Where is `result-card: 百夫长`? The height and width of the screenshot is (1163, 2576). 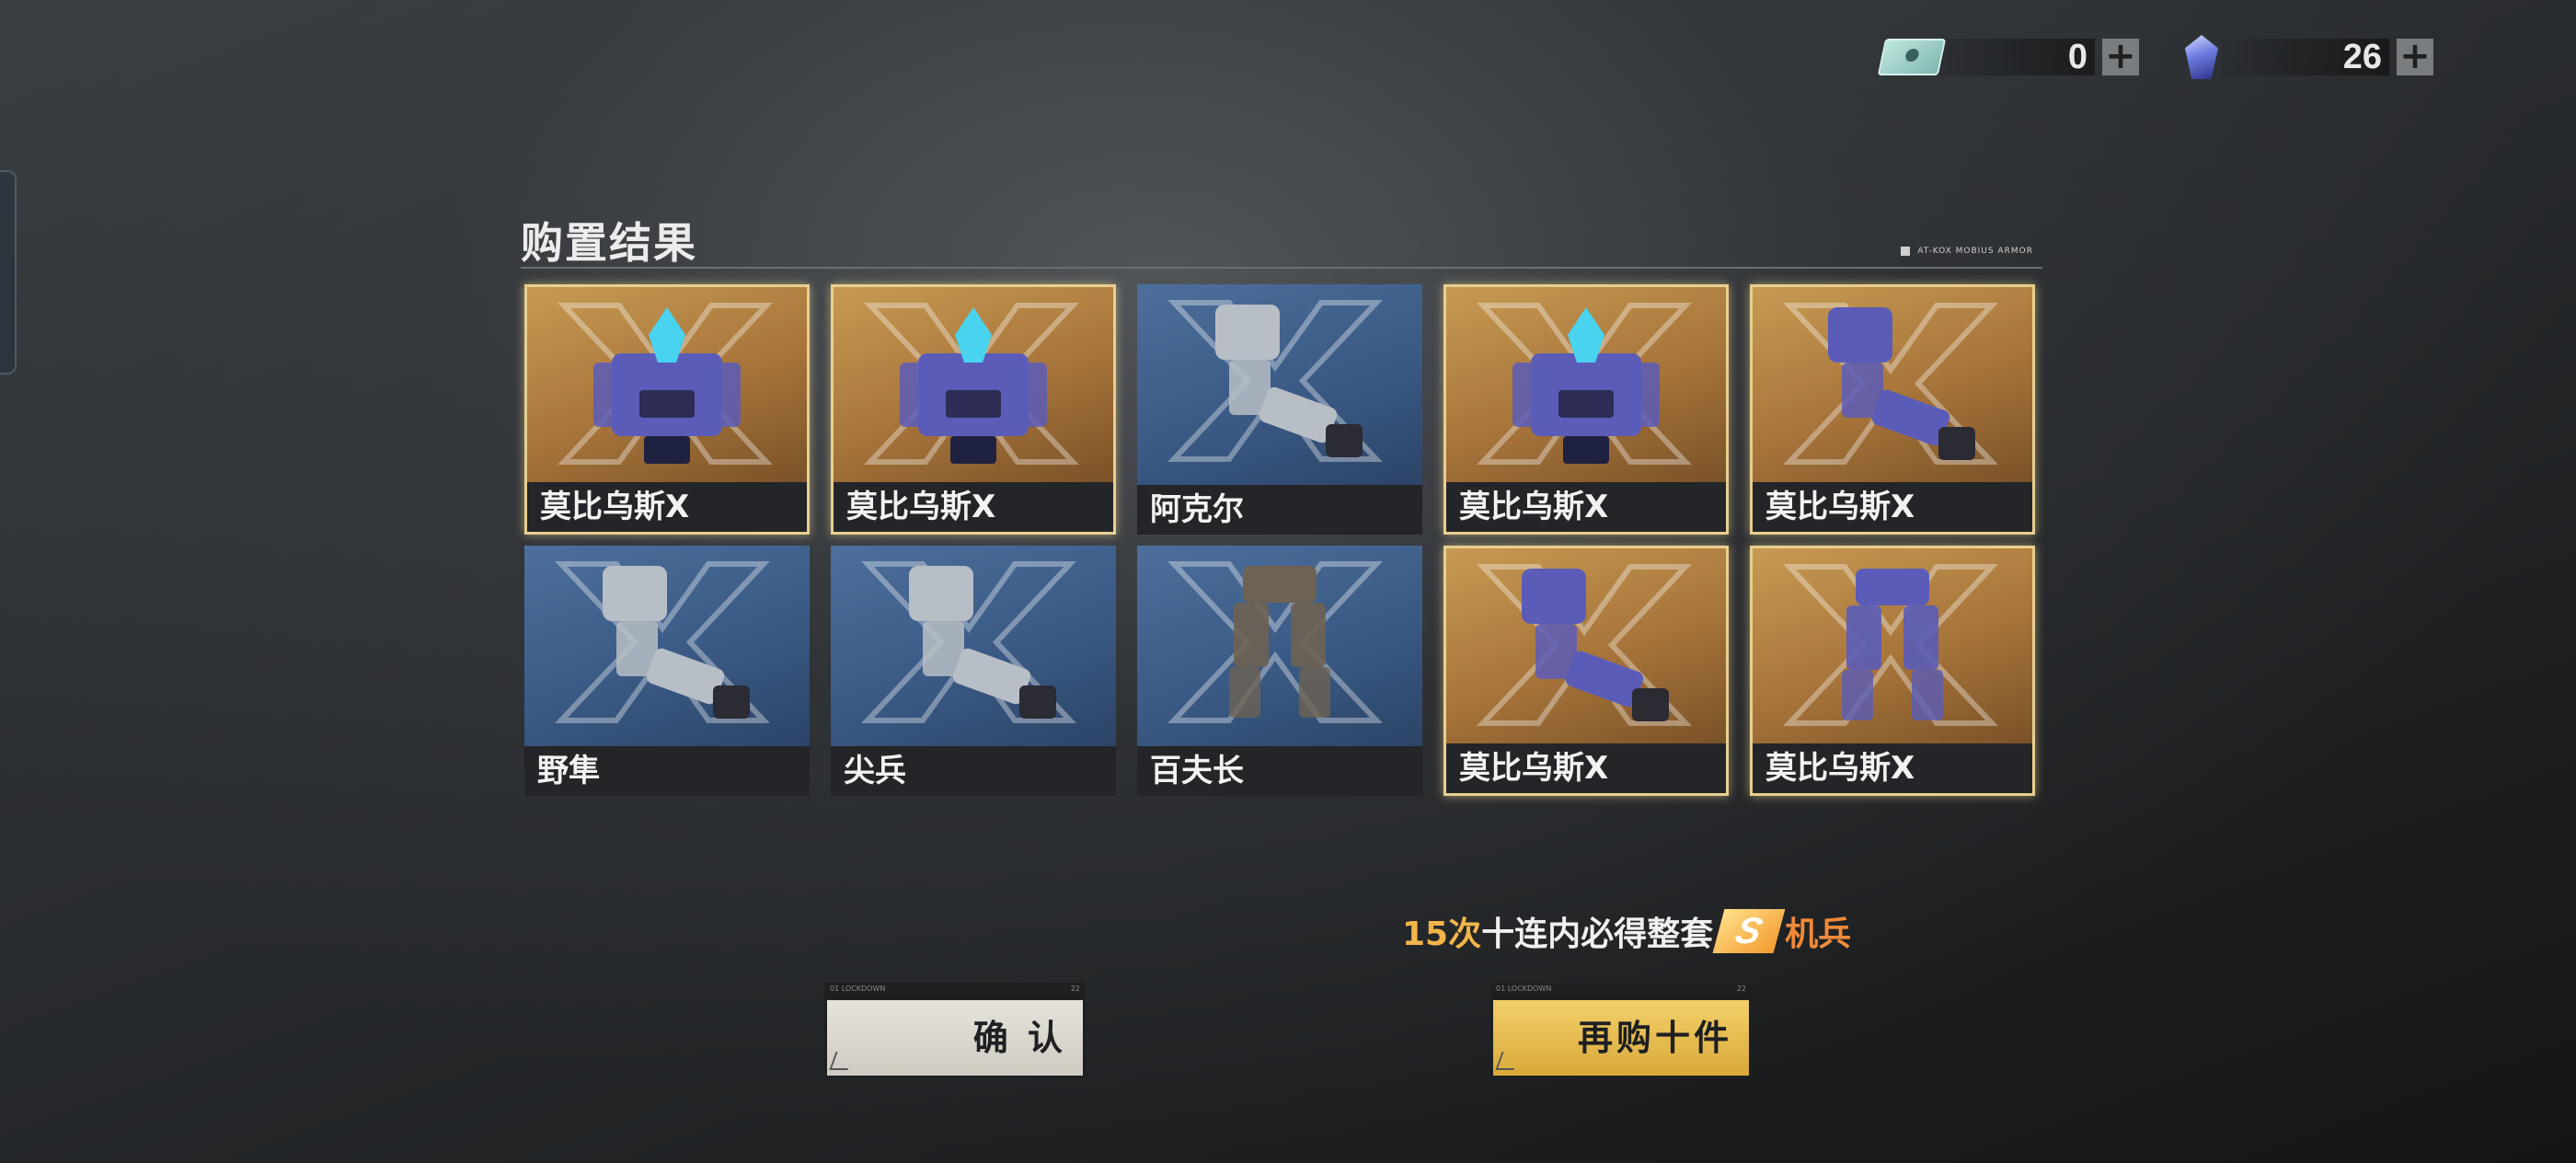 result-card: 百夫长 is located at coordinates (1279, 671).